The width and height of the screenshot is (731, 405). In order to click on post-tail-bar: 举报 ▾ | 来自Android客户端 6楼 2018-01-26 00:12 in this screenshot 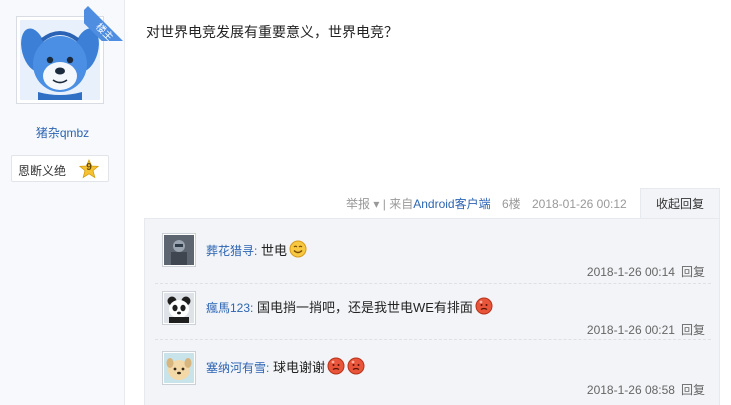, I will do `click(486, 204)`.